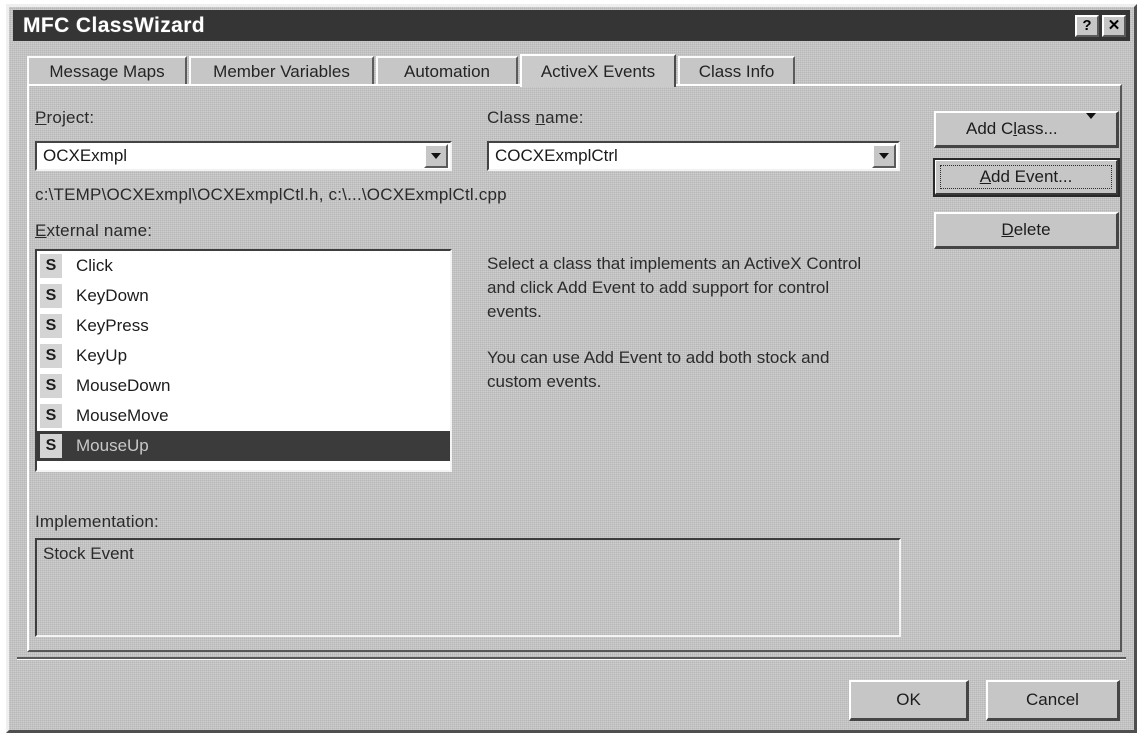  I want to click on delete-button: Delete, so click(1026, 230).